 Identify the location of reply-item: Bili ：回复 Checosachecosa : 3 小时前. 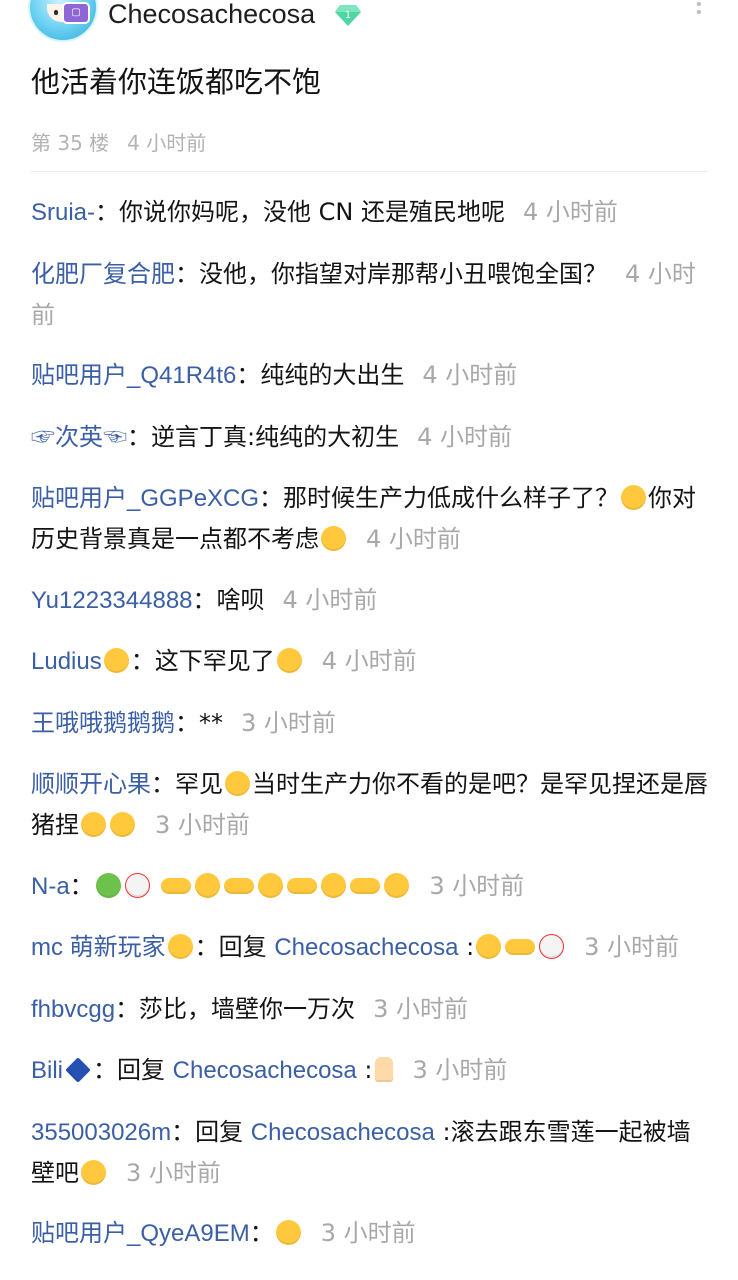
(370, 1070).